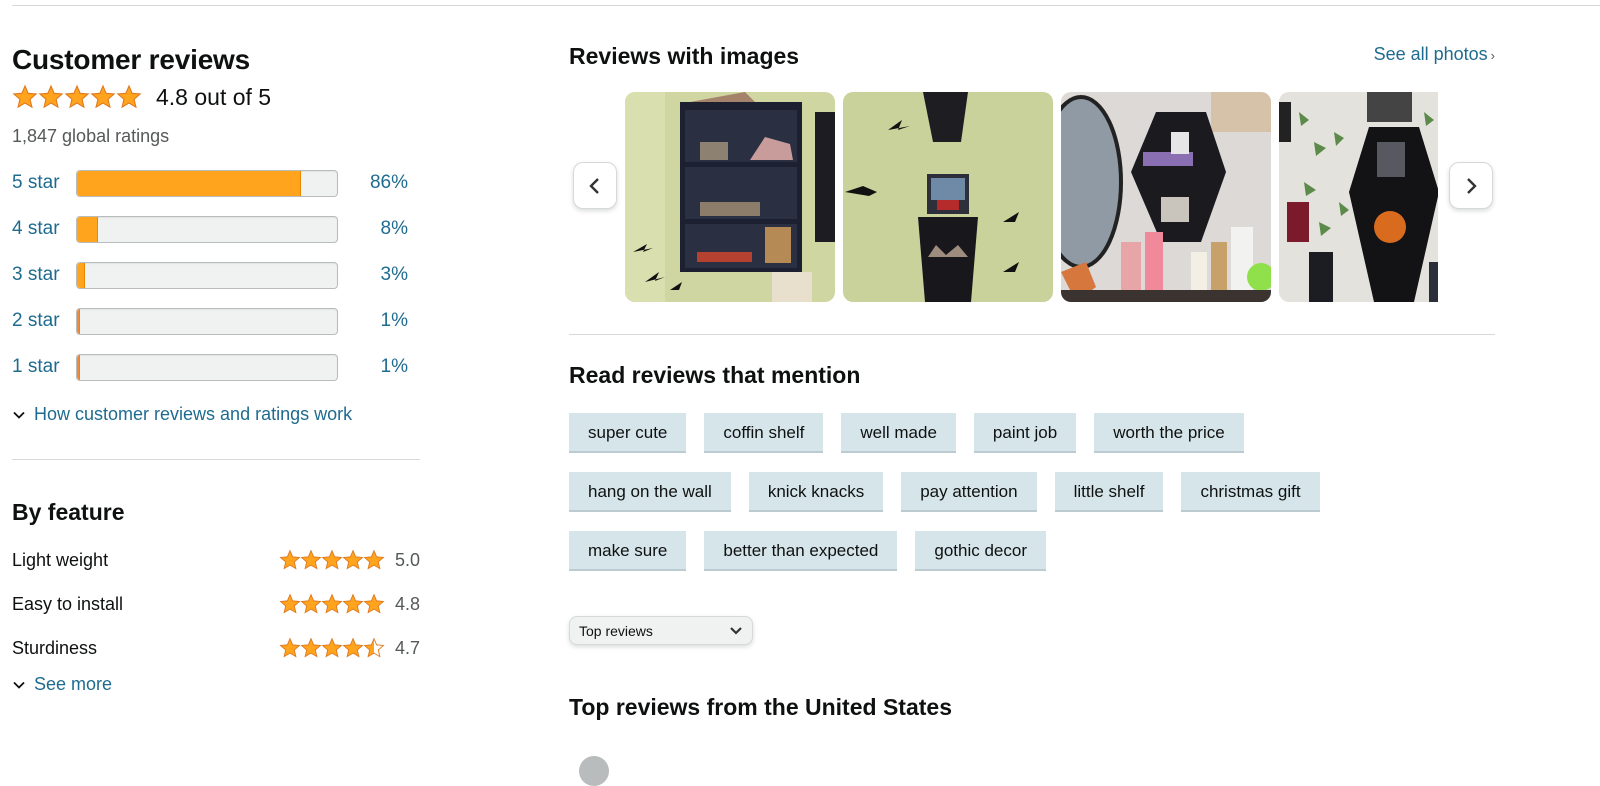  Describe the element at coordinates (760, 707) in the screenshot. I see `top-reviews-heading: Top reviews from the United States` at that location.